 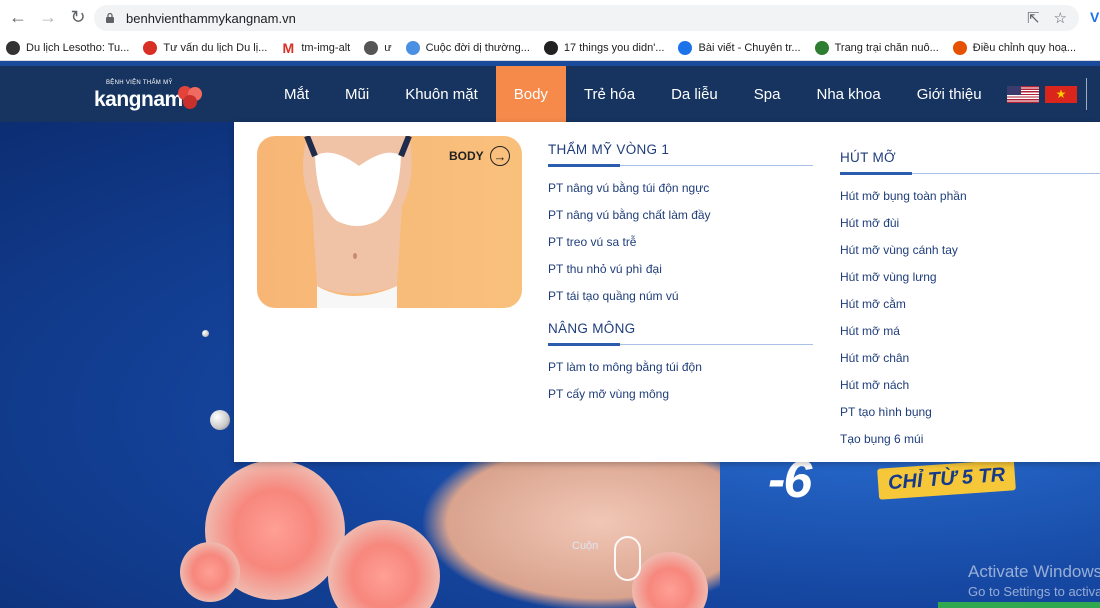 What do you see at coordinates (288, 47) in the screenshot?
I see `bookmark-favicon-icon: M` at bounding box center [288, 47].